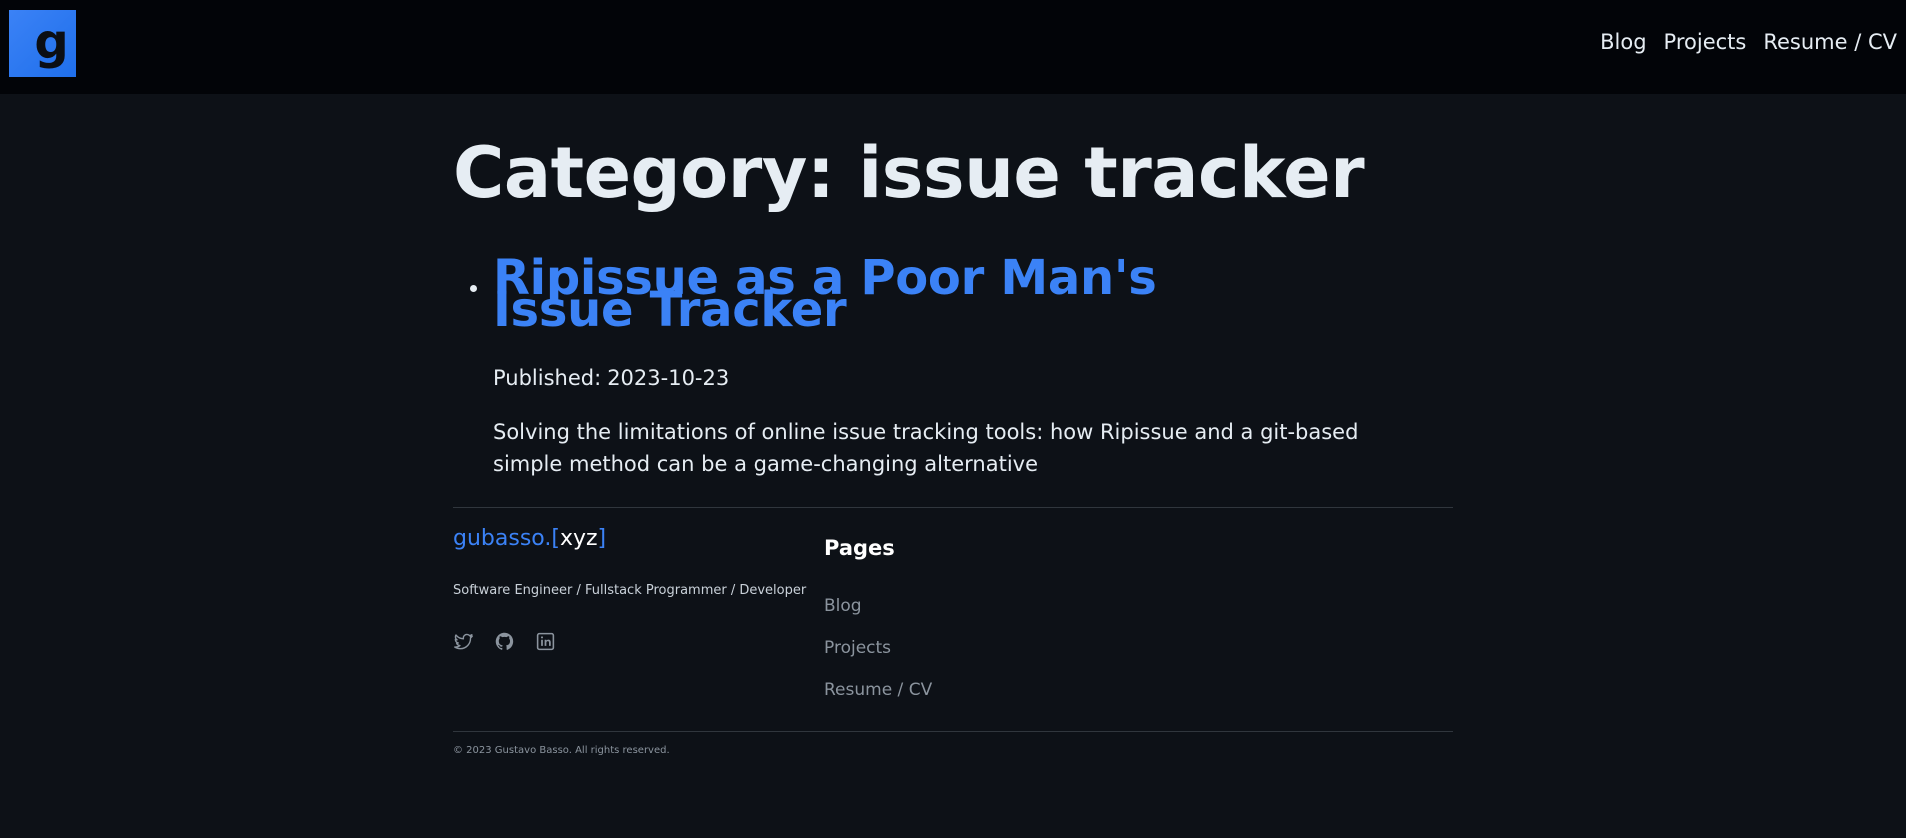 This screenshot has height=838, width=1906. What do you see at coordinates (878, 617) in the screenshot?
I see `footer-pages-item: Blog` at bounding box center [878, 617].